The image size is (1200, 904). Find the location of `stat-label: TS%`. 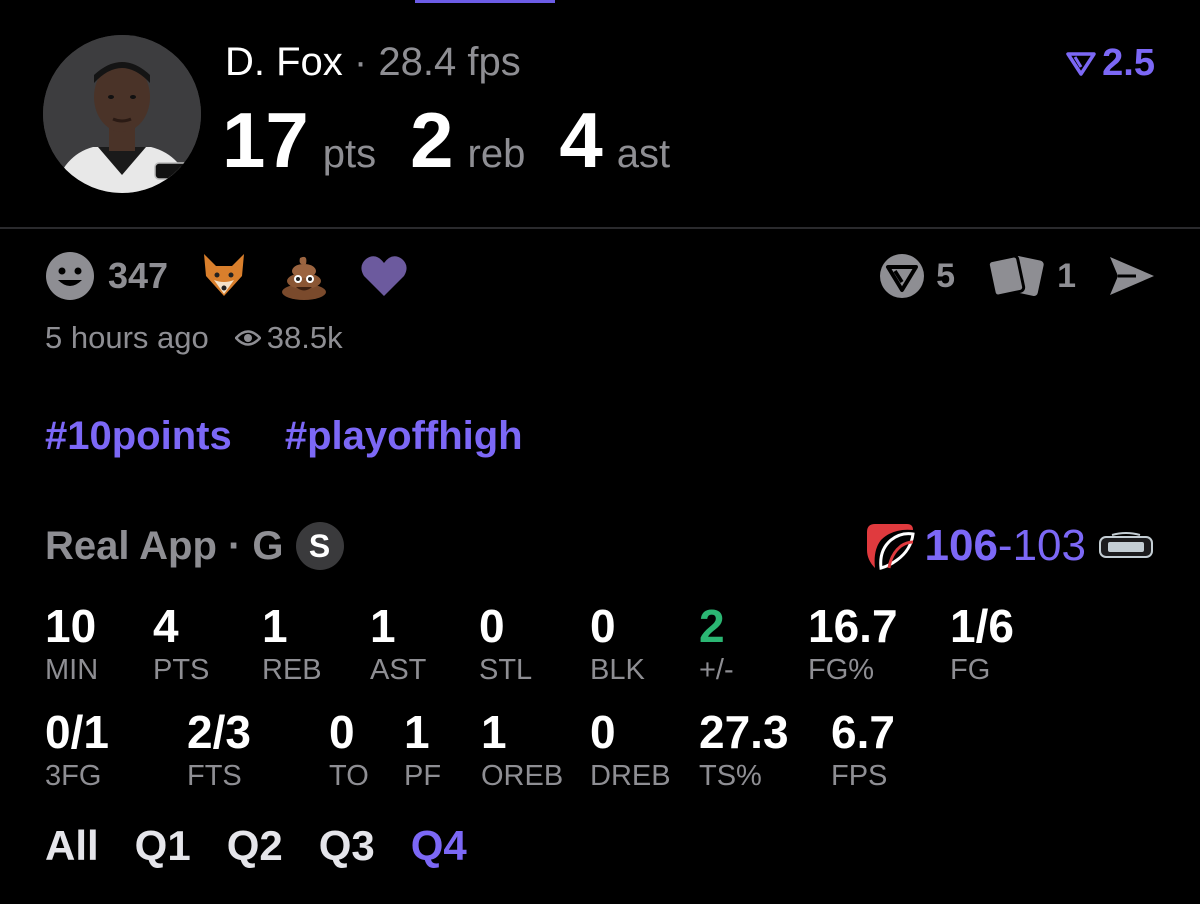

stat-label: TS% is located at coordinates (730, 776).